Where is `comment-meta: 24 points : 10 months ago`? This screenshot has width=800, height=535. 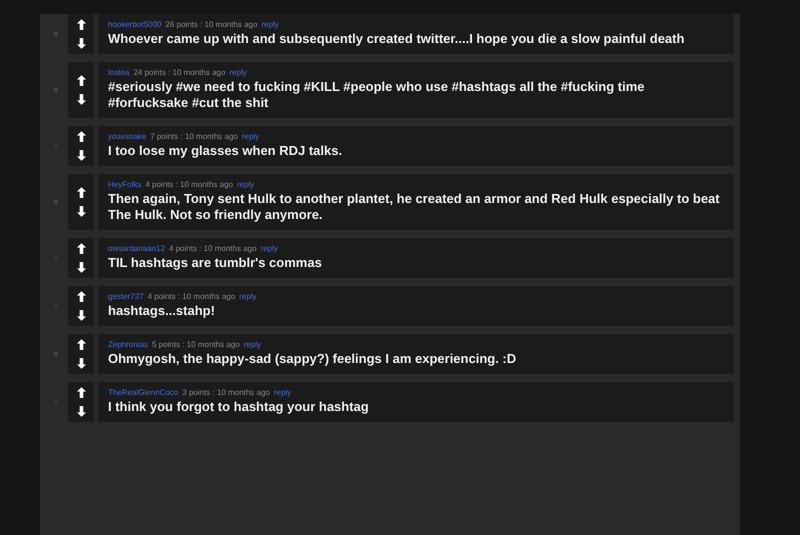 comment-meta: 24 points : 10 months ago is located at coordinates (179, 72).